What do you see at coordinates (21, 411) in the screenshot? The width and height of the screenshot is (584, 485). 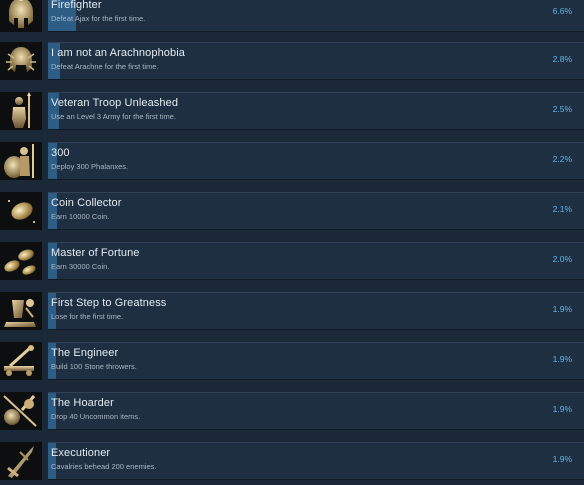 I see `weapons-icon` at bounding box center [21, 411].